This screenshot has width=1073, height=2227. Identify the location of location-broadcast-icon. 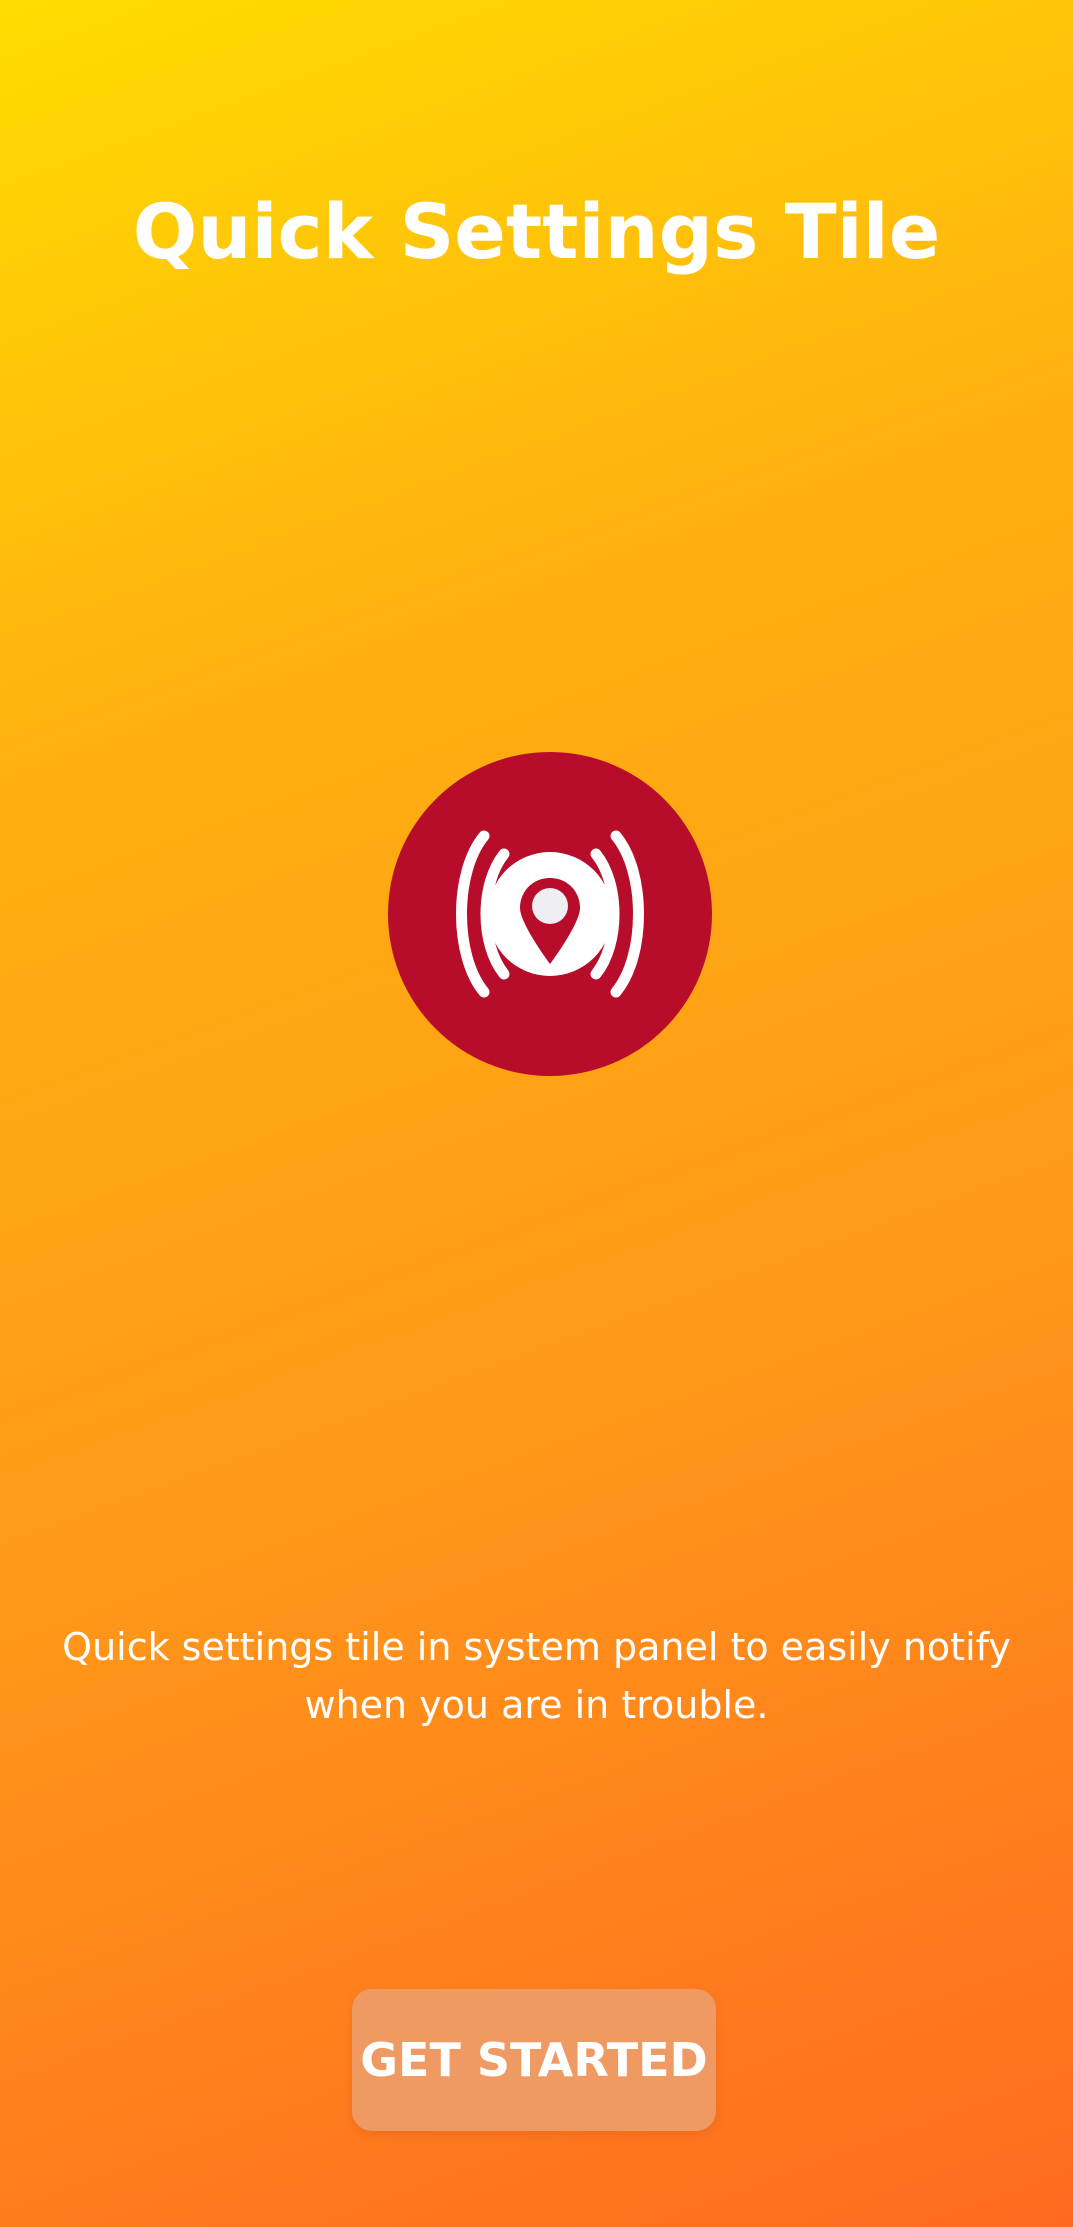
(550, 914).